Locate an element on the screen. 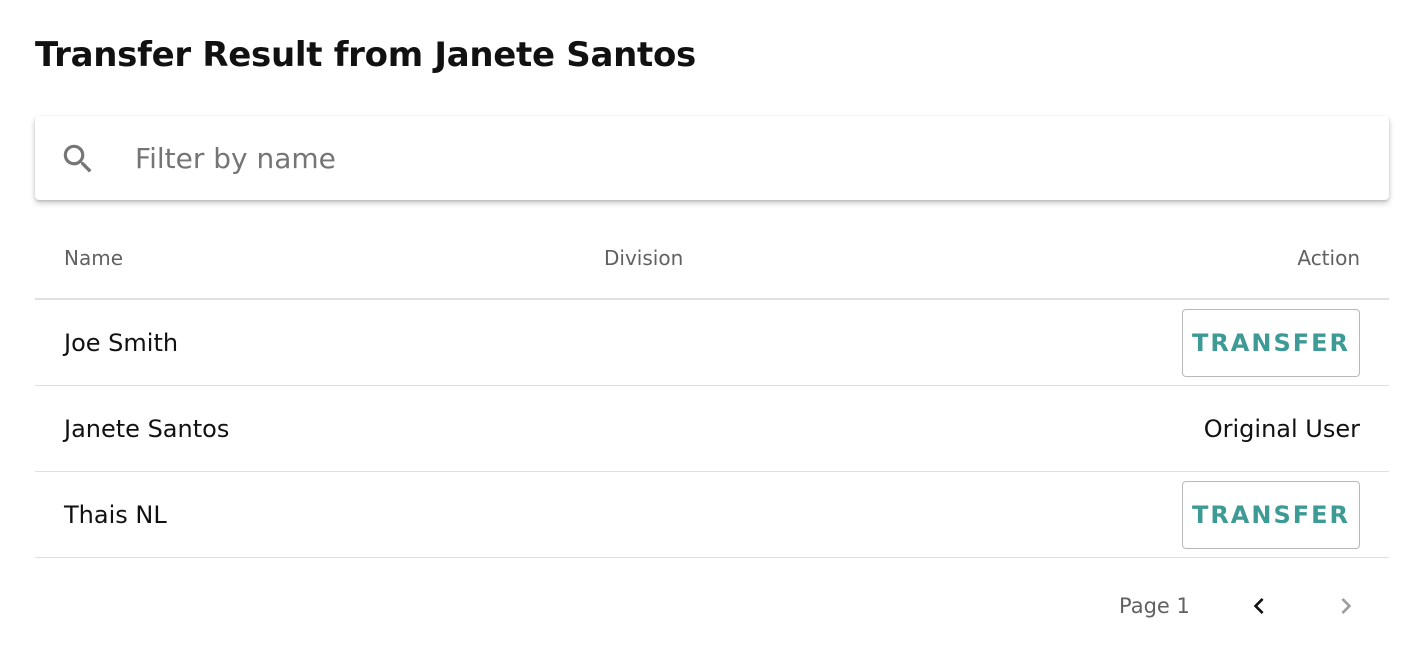  row-name: Janete Santos is located at coordinates (147, 429).